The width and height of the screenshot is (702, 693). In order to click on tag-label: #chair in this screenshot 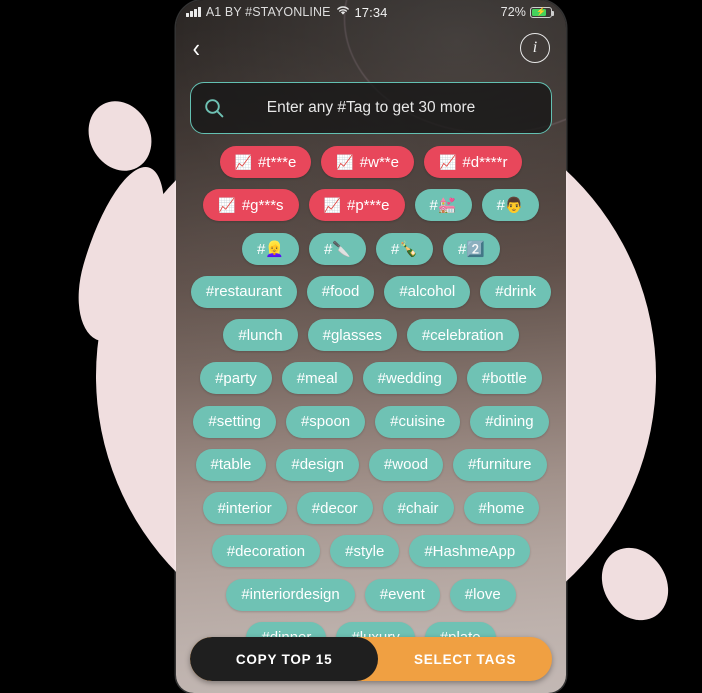, I will do `click(418, 508)`.